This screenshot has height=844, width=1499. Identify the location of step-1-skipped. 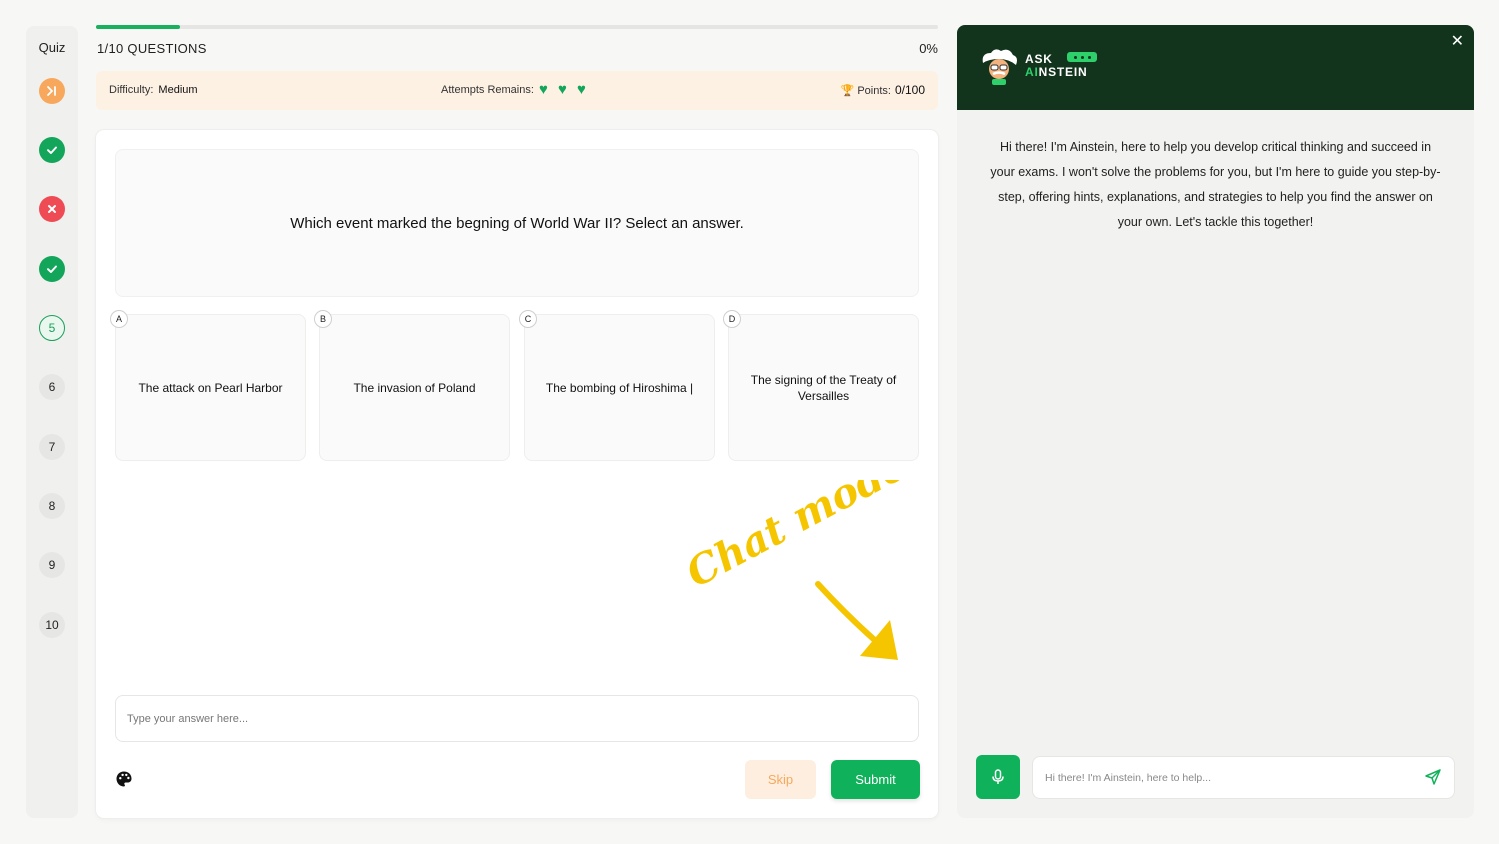
(52, 91).